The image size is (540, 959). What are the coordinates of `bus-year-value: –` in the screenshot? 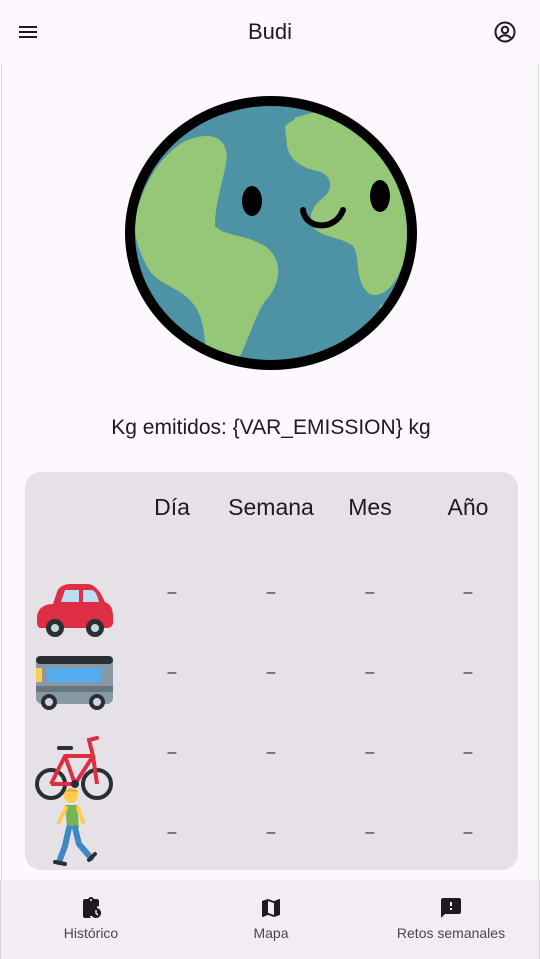 It's located at (468, 672).